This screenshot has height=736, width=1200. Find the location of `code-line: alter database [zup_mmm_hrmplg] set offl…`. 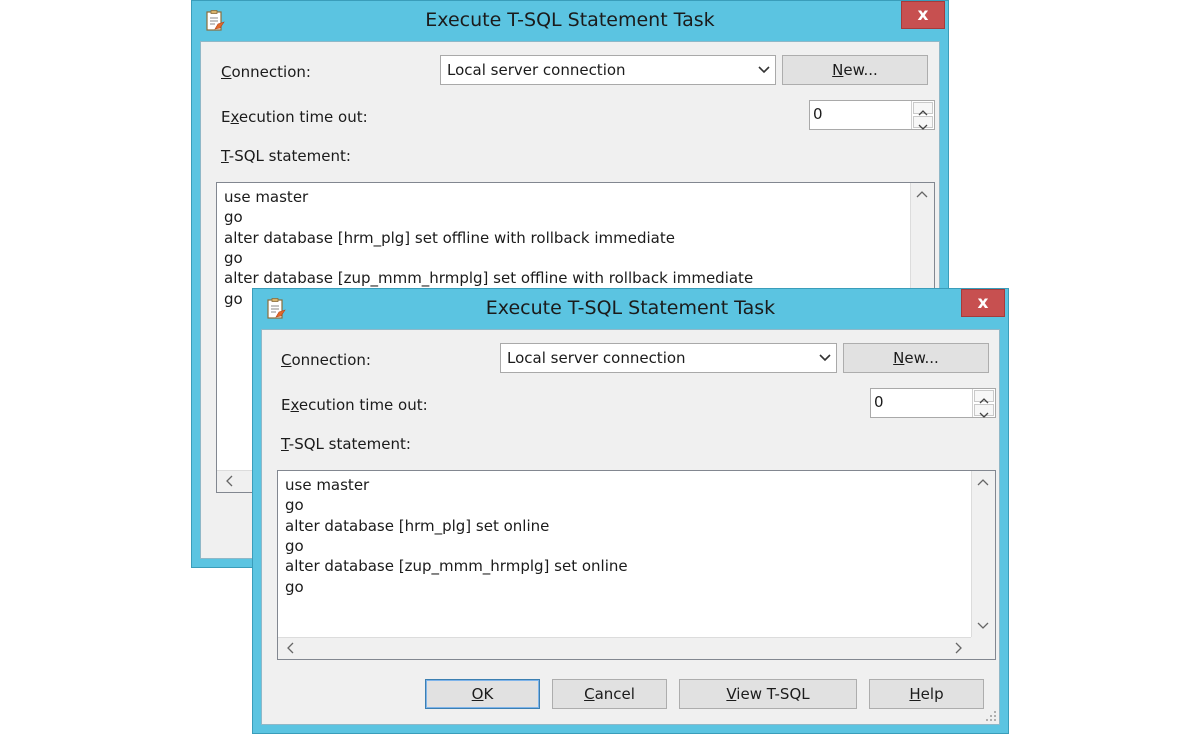

code-line: alter database [zup_mmm_hrmplg] set offl… is located at coordinates (489, 278).